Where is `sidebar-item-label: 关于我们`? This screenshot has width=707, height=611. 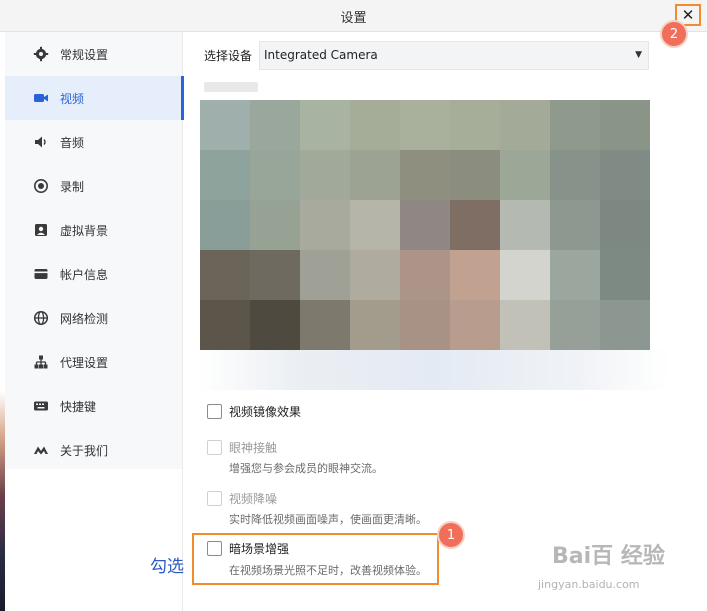
sidebar-item-label: 关于我们 is located at coordinates (84, 450).